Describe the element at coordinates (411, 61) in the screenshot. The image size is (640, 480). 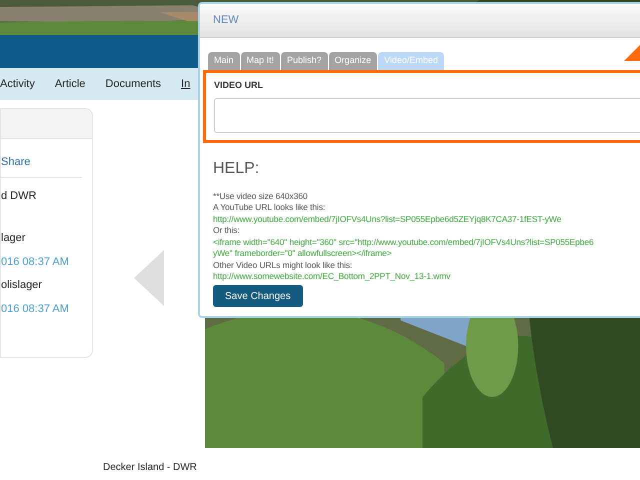
I see `tab: Video/Embed` at that location.